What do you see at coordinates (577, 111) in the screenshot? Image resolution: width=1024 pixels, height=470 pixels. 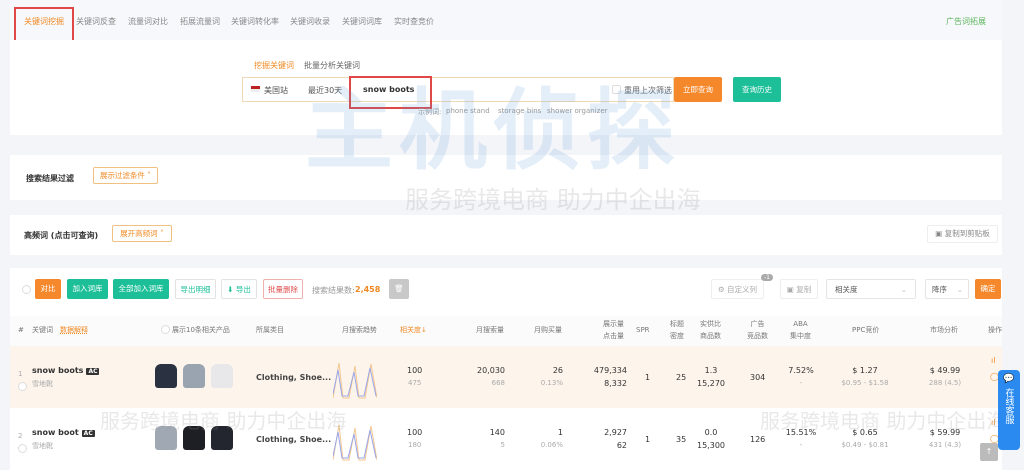 I see `example-link: shower organizer` at bounding box center [577, 111].